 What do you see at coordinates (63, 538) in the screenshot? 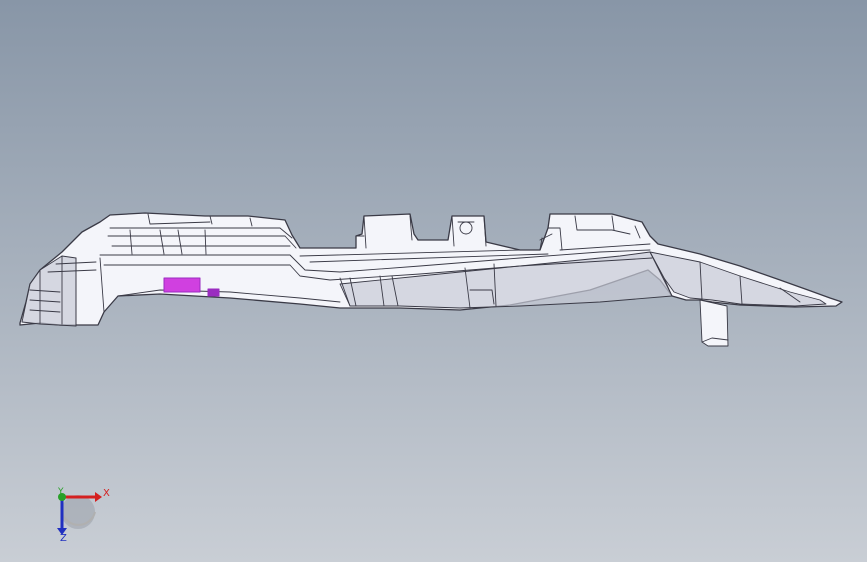
I see `z-axis-label: Z` at bounding box center [63, 538].